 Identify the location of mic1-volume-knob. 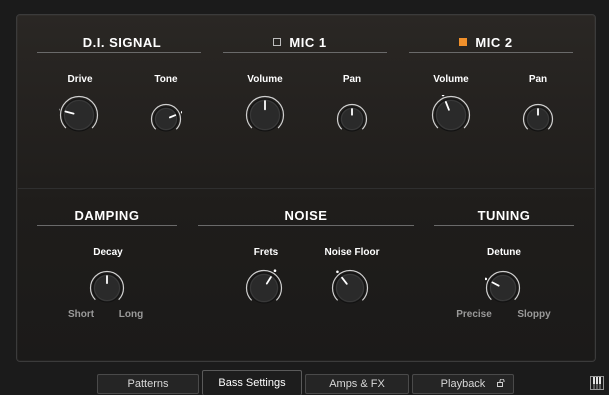
(265, 115).